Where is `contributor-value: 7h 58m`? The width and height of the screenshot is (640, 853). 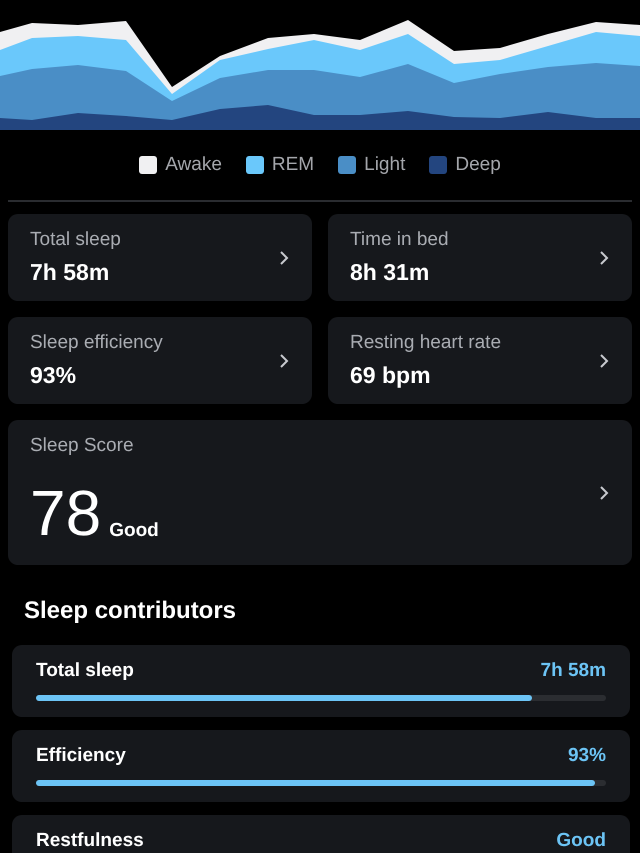
contributor-value: 7h 58m is located at coordinates (573, 671).